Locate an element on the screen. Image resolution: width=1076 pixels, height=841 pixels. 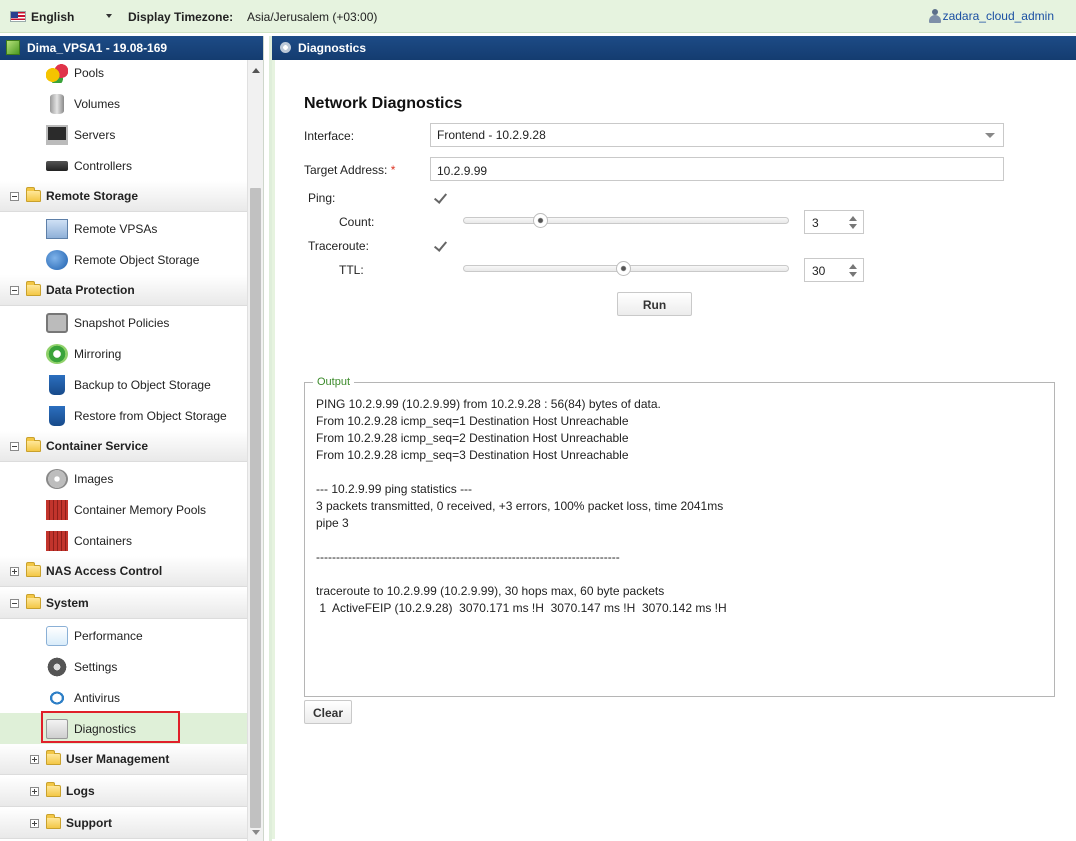
nav-group-system: System is located at coordinates (123, 603).